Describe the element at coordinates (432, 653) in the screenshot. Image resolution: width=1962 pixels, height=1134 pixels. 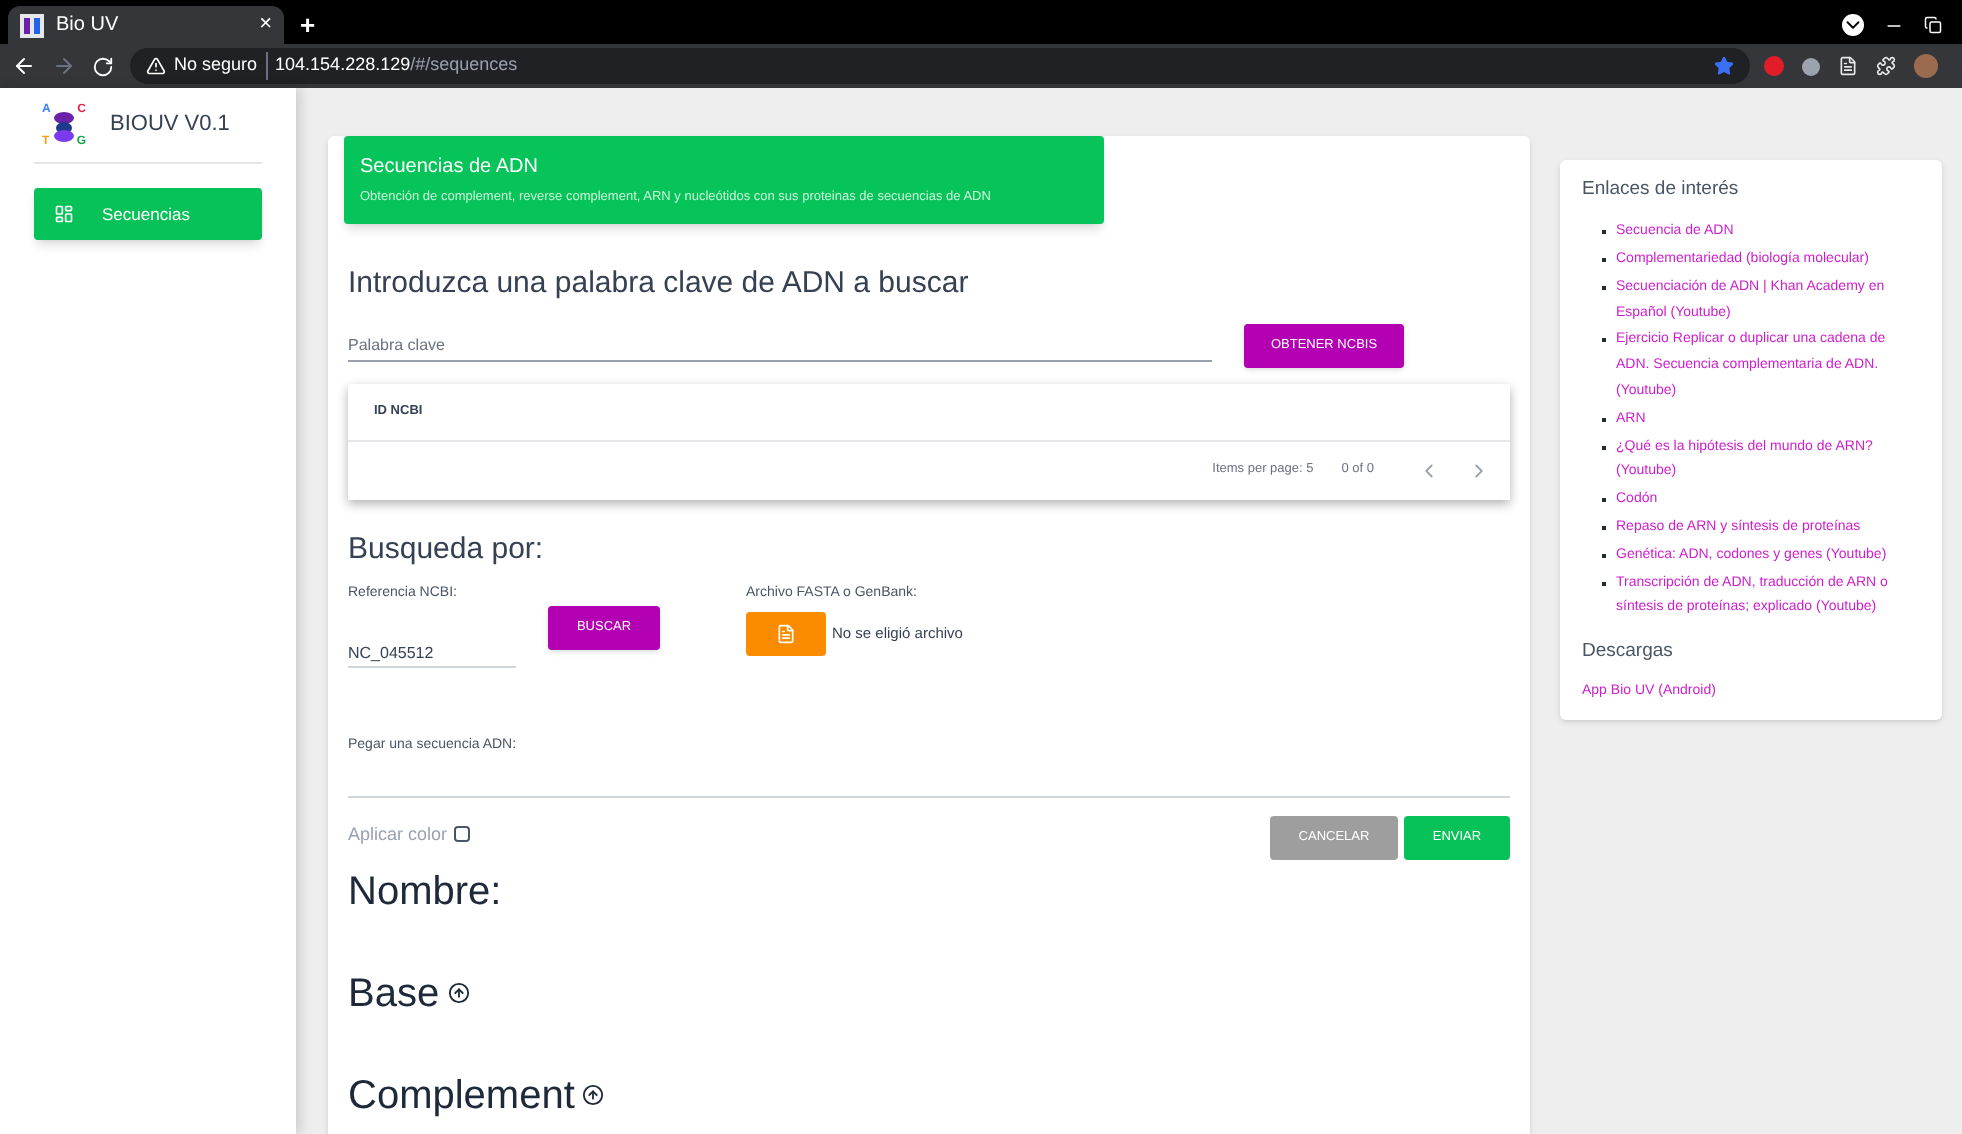
I see `reference-field: NC_045512` at that location.